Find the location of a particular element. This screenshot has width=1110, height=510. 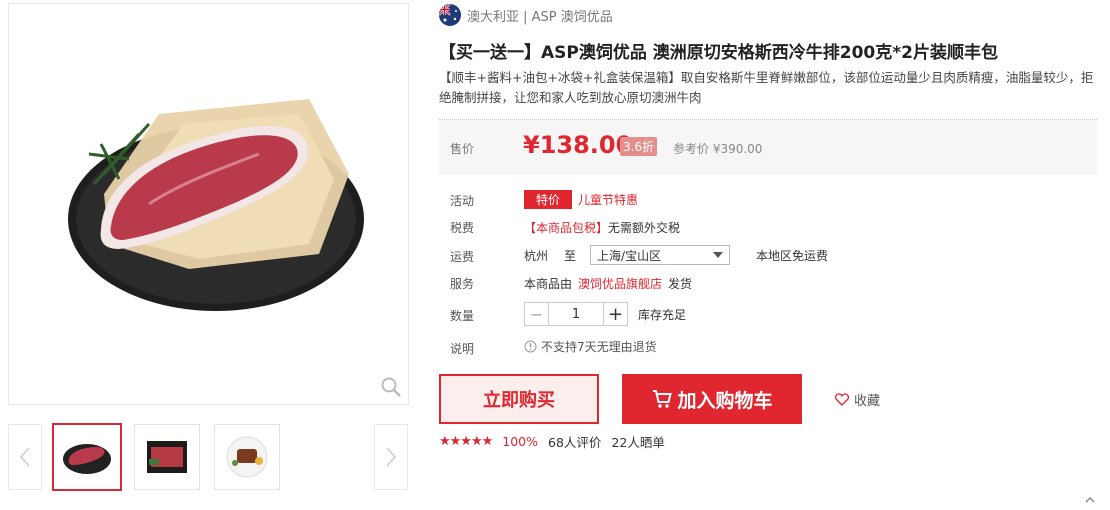

packaged-steak-thumbnail is located at coordinates (167, 457).